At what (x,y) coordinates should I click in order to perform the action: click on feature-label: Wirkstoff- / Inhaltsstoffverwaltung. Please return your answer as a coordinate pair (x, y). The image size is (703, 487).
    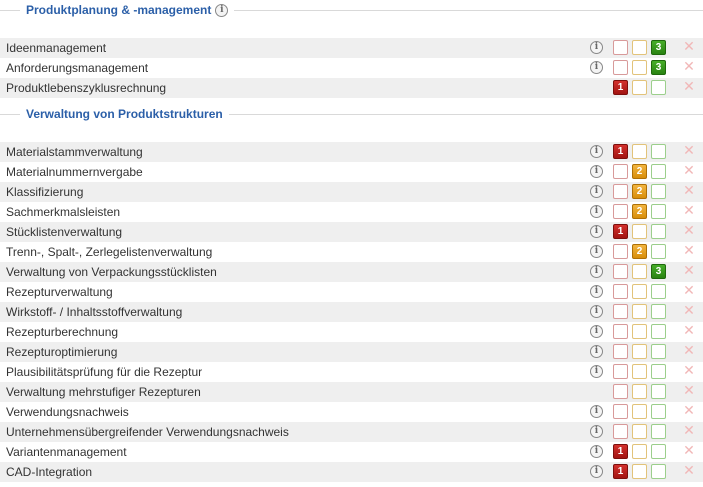
    Looking at the image, I should click on (94, 312).